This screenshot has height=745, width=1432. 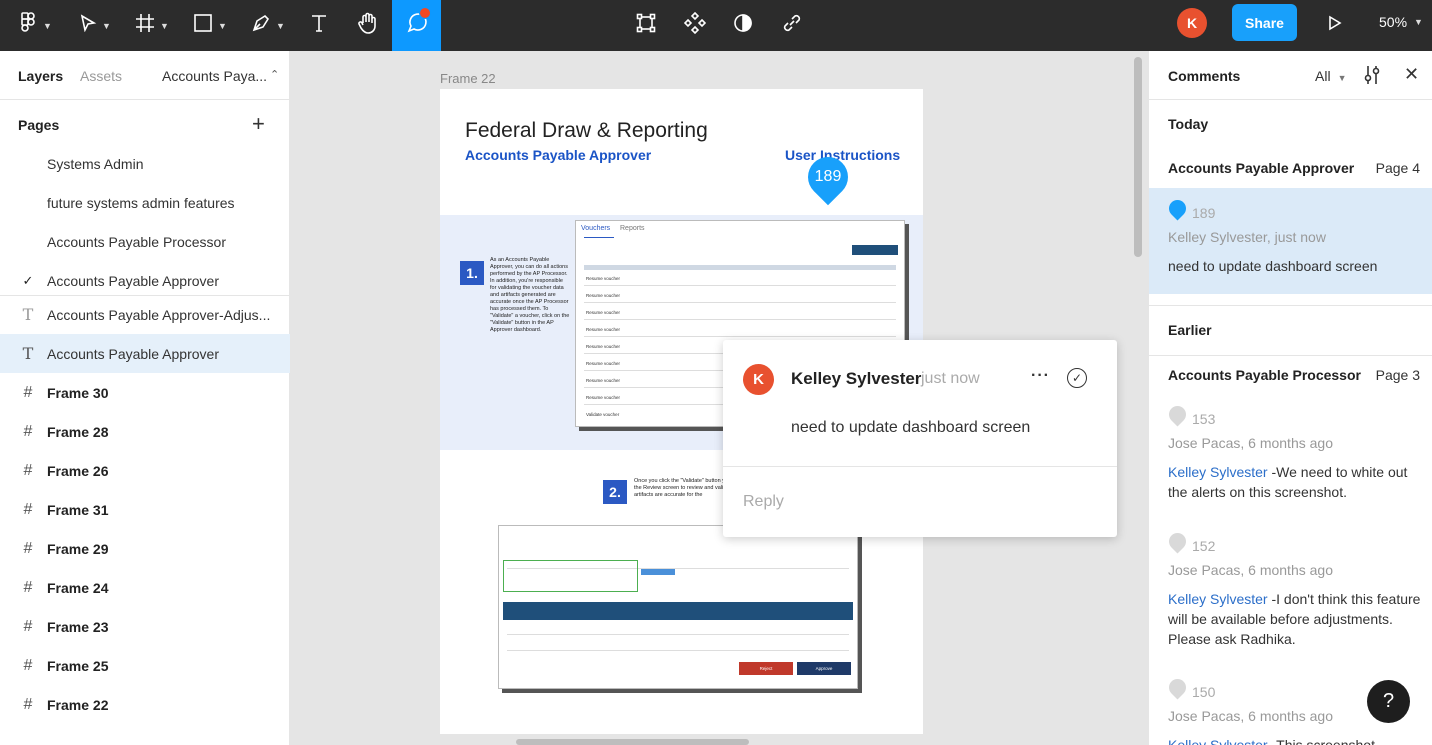 I want to click on pen-icon, so click(x=261, y=25).